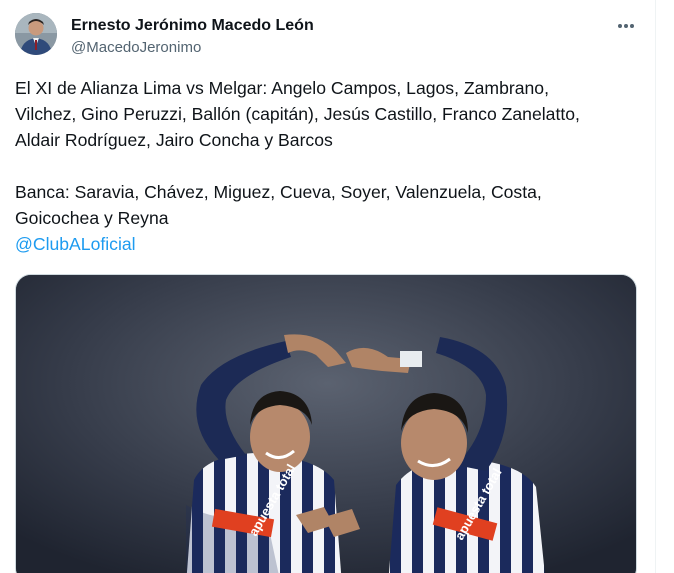 Image resolution: width=674 pixels, height=573 pixels. Describe the element at coordinates (36, 34) in the screenshot. I see `avatar` at that location.